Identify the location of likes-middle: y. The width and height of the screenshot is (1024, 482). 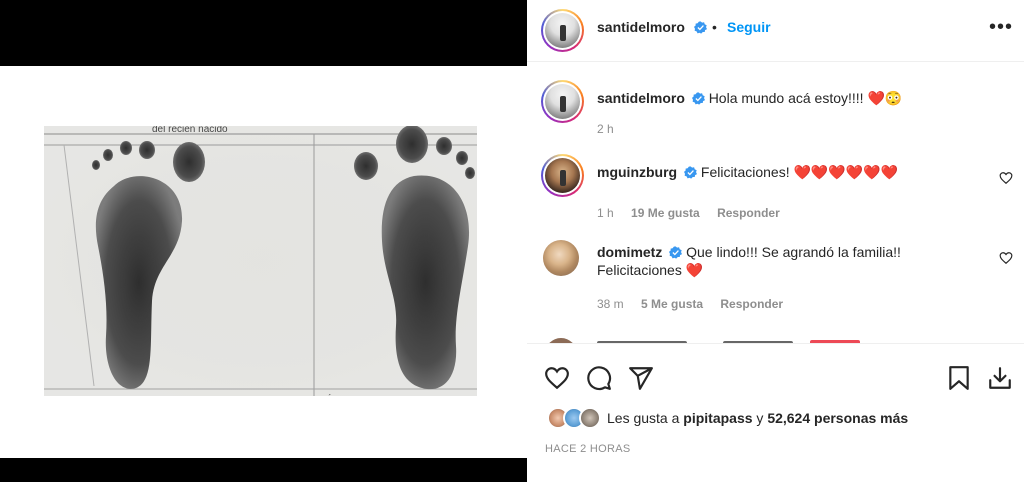
(760, 418).